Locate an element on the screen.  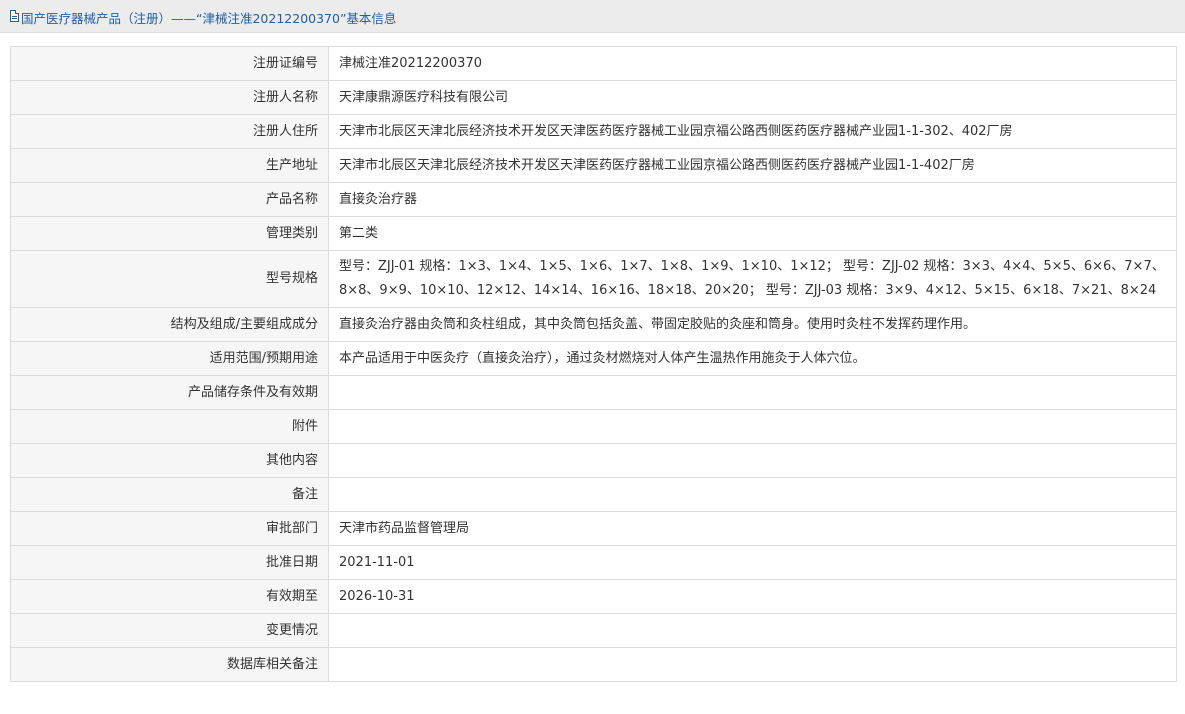
table-row: 批准日期 2021-11-01 is located at coordinates (593, 562).